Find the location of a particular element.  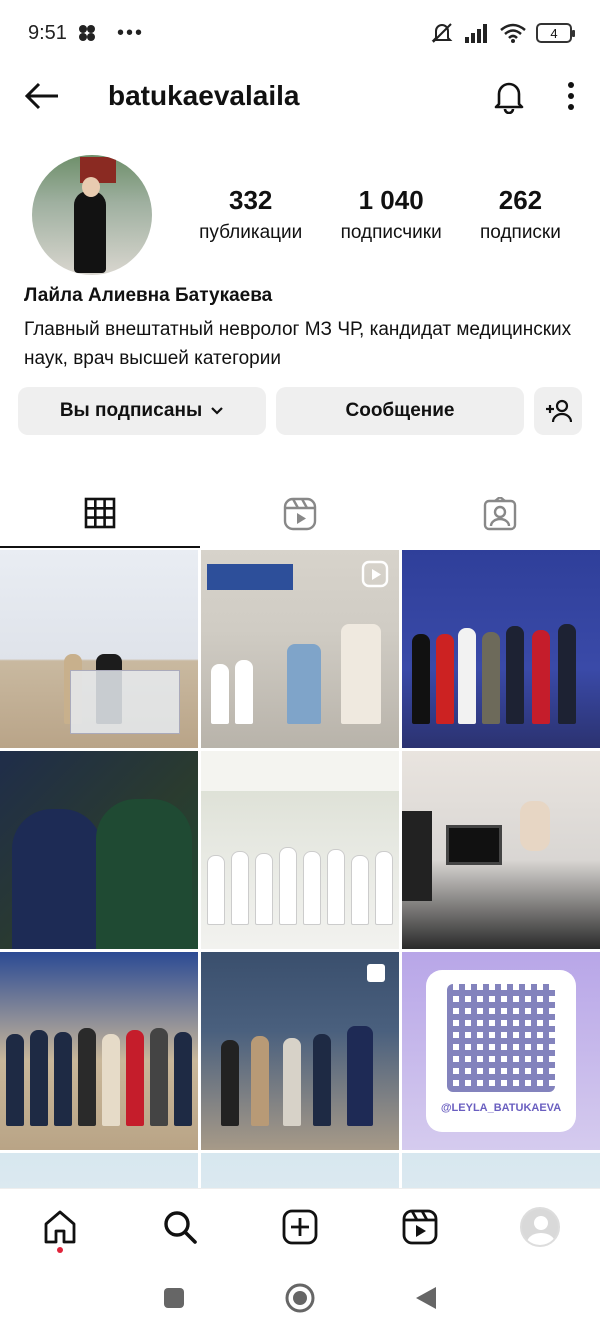

message-button-label: Сообщение is located at coordinates (400, 410).